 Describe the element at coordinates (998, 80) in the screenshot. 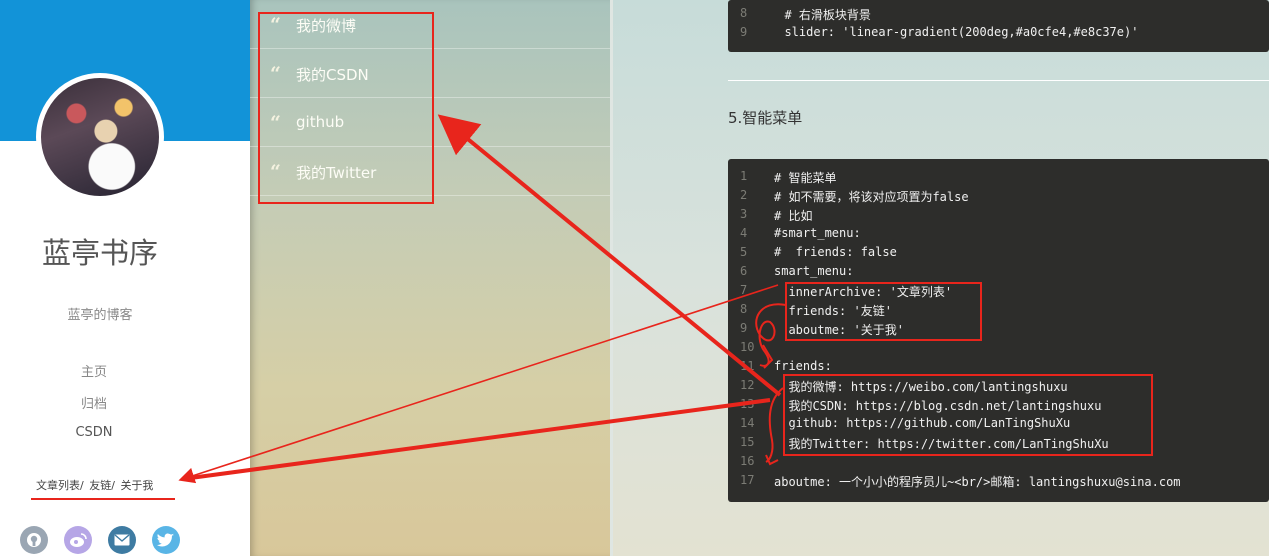

I see `divider` at that location.